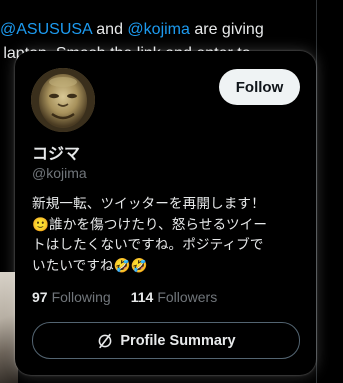 The width and height of the screenshot is (343, 383). Describe the element at coordinates (150, 224) in the screenshot. I see `bio-line: 🙂誰かを傷つけたり、怒らせるツイー` at that location.